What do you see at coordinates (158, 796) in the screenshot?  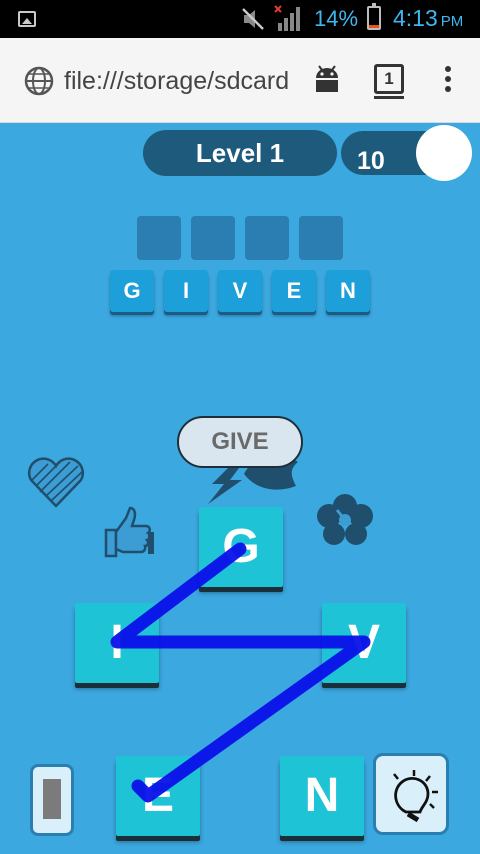 I see `letter-tile-e: E` at bounding box center [158, 796].